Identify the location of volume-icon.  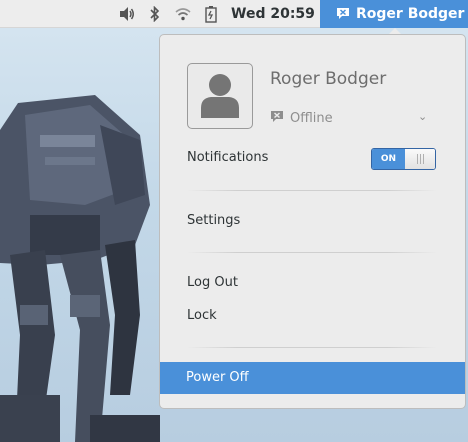
(127, 14).